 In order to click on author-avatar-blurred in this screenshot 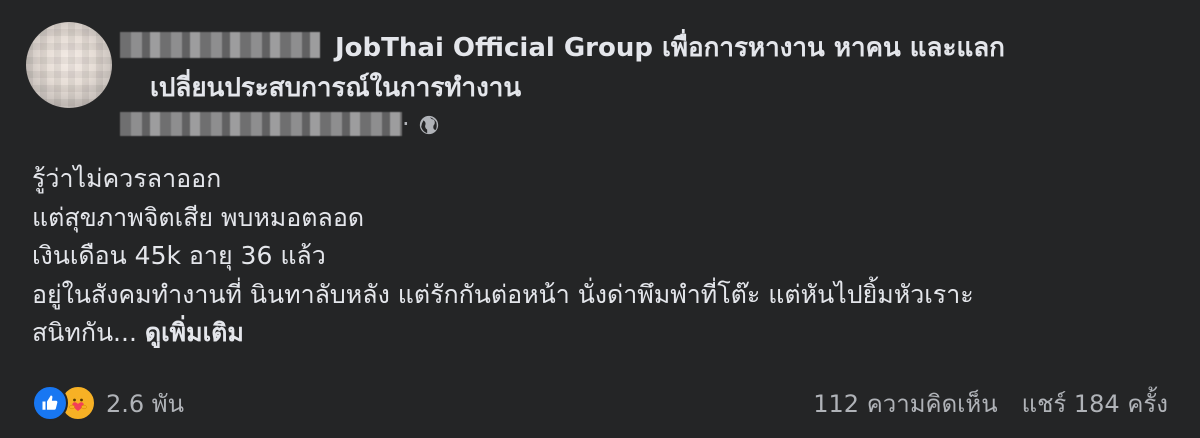, I will do `click(69, 65)`.